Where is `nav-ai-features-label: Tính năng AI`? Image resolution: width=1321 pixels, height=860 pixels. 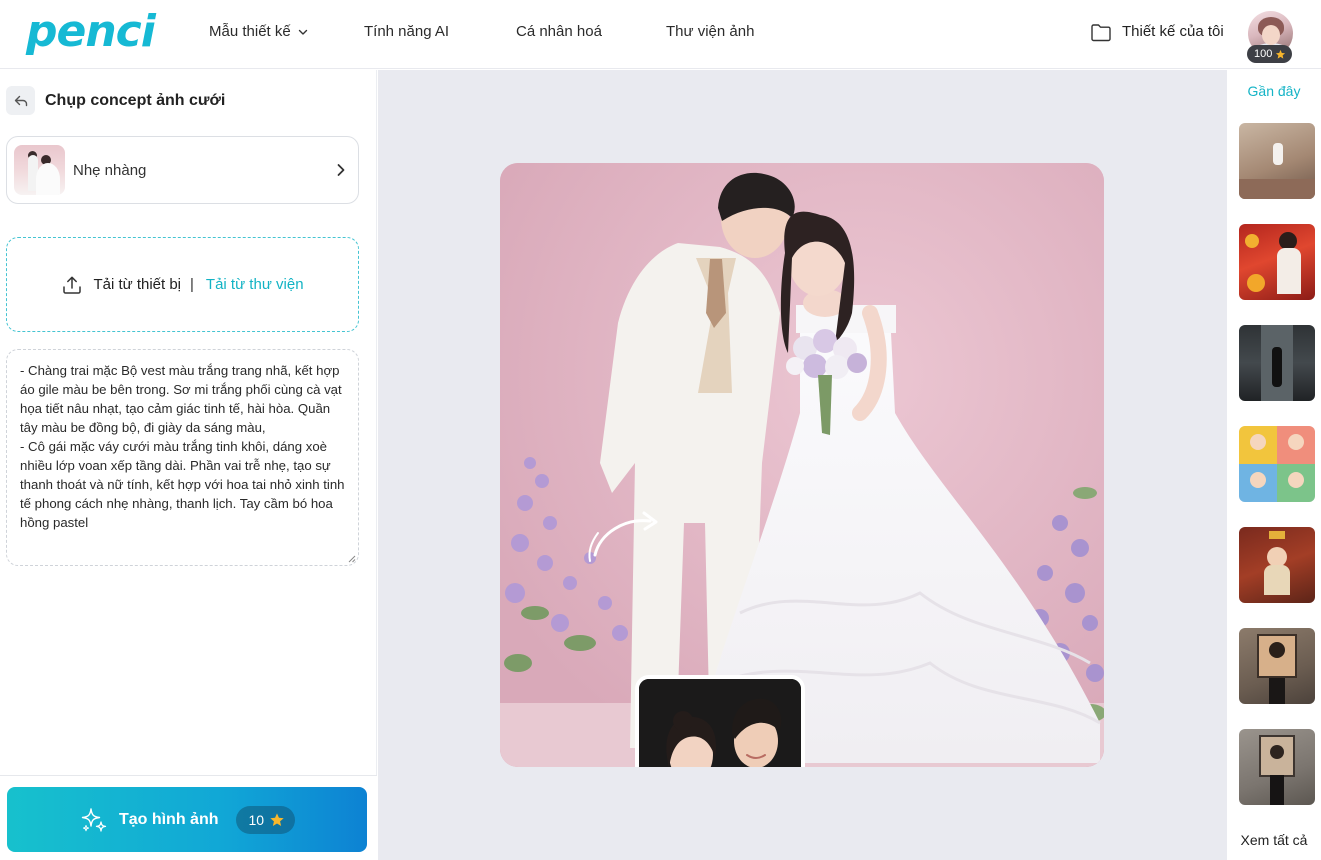 nav-ai-features-label: Tính năng AI is located at coordinates (407, 31).